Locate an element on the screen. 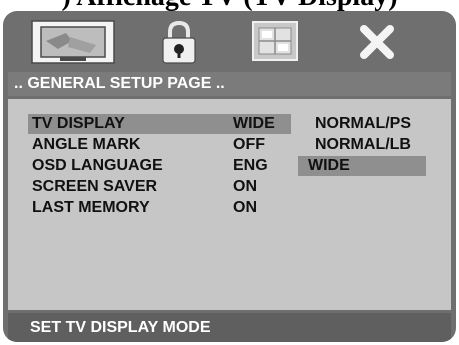  setting-row-screen-saver: SCREEN SAVER ON is located at coordinates (229, 187).